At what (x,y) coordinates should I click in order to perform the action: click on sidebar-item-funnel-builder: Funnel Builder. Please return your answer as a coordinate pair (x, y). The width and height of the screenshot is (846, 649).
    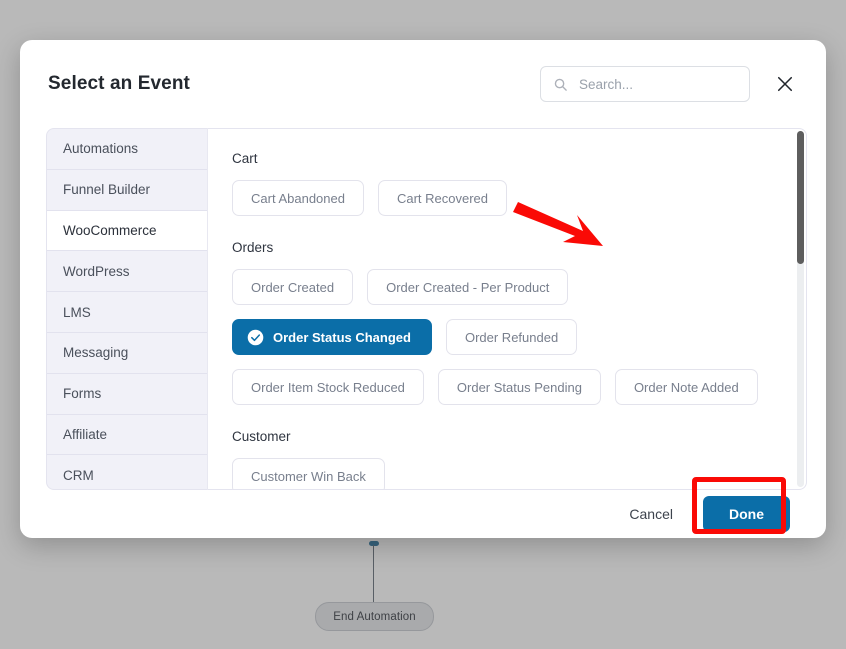
    Looking at the image, I should click on (127, 190).